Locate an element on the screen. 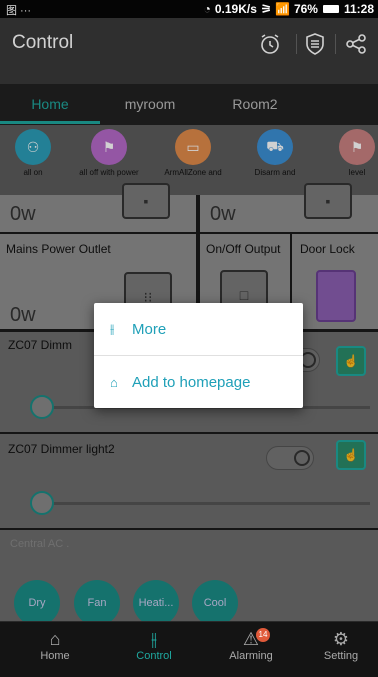 The image size is (378, 677). nav-label: Alarming is located at coordinates (251, 656).